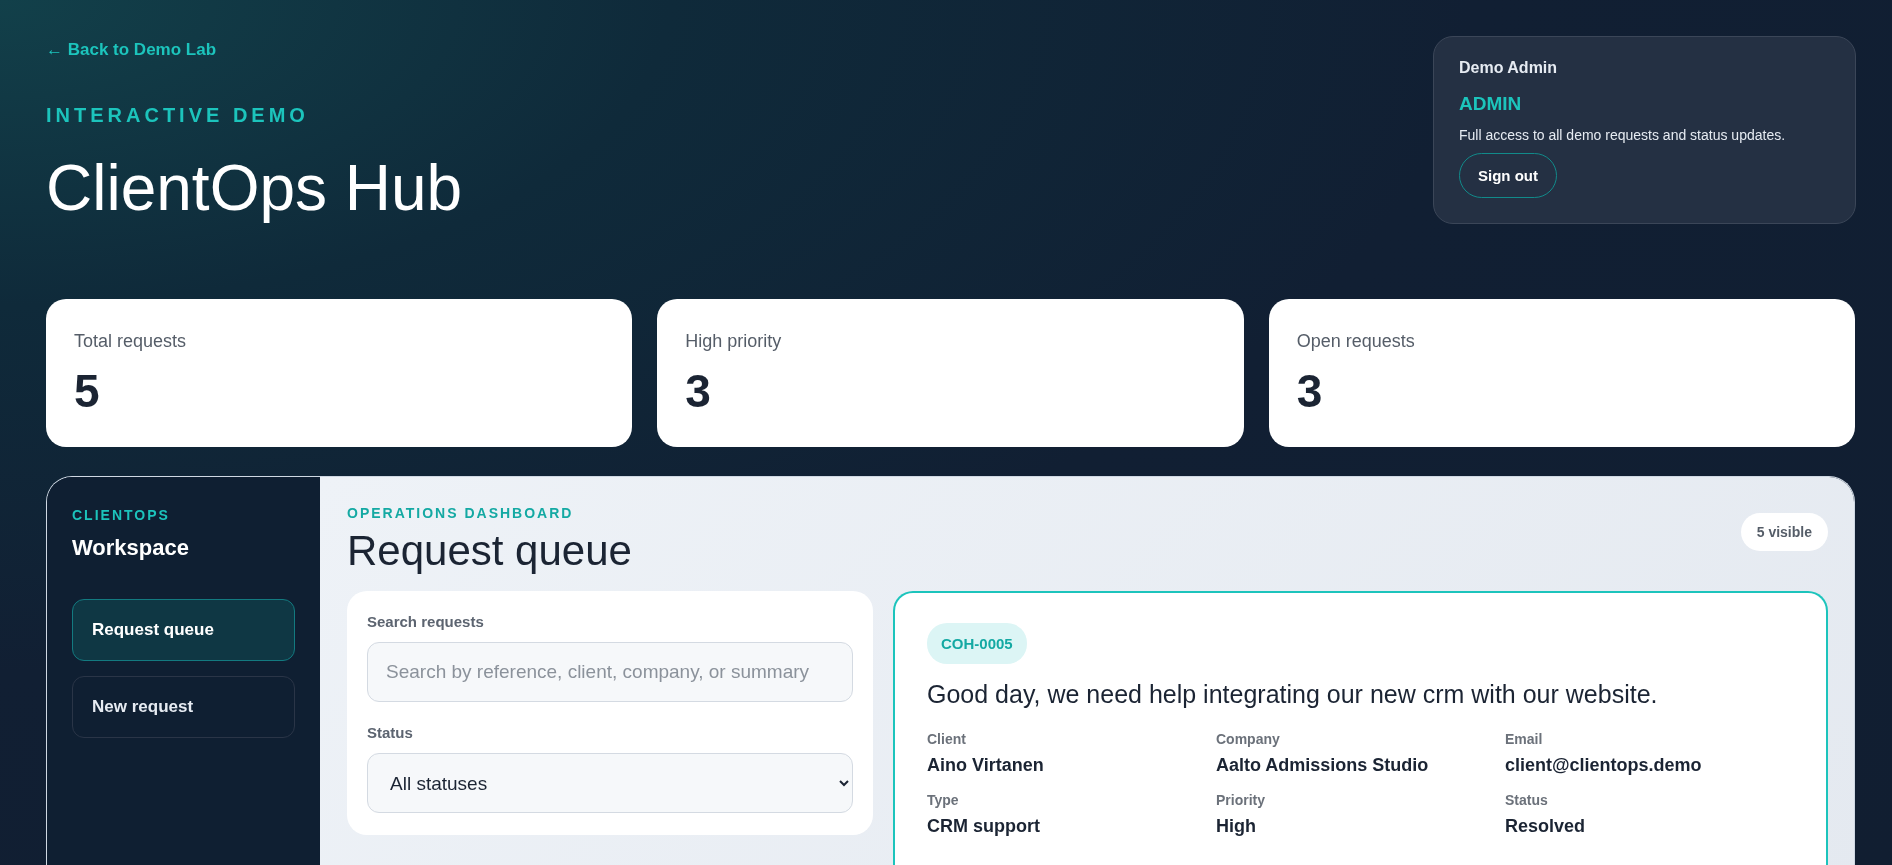  I want to click on visible-count: 5 visible, so click(1784, 532).